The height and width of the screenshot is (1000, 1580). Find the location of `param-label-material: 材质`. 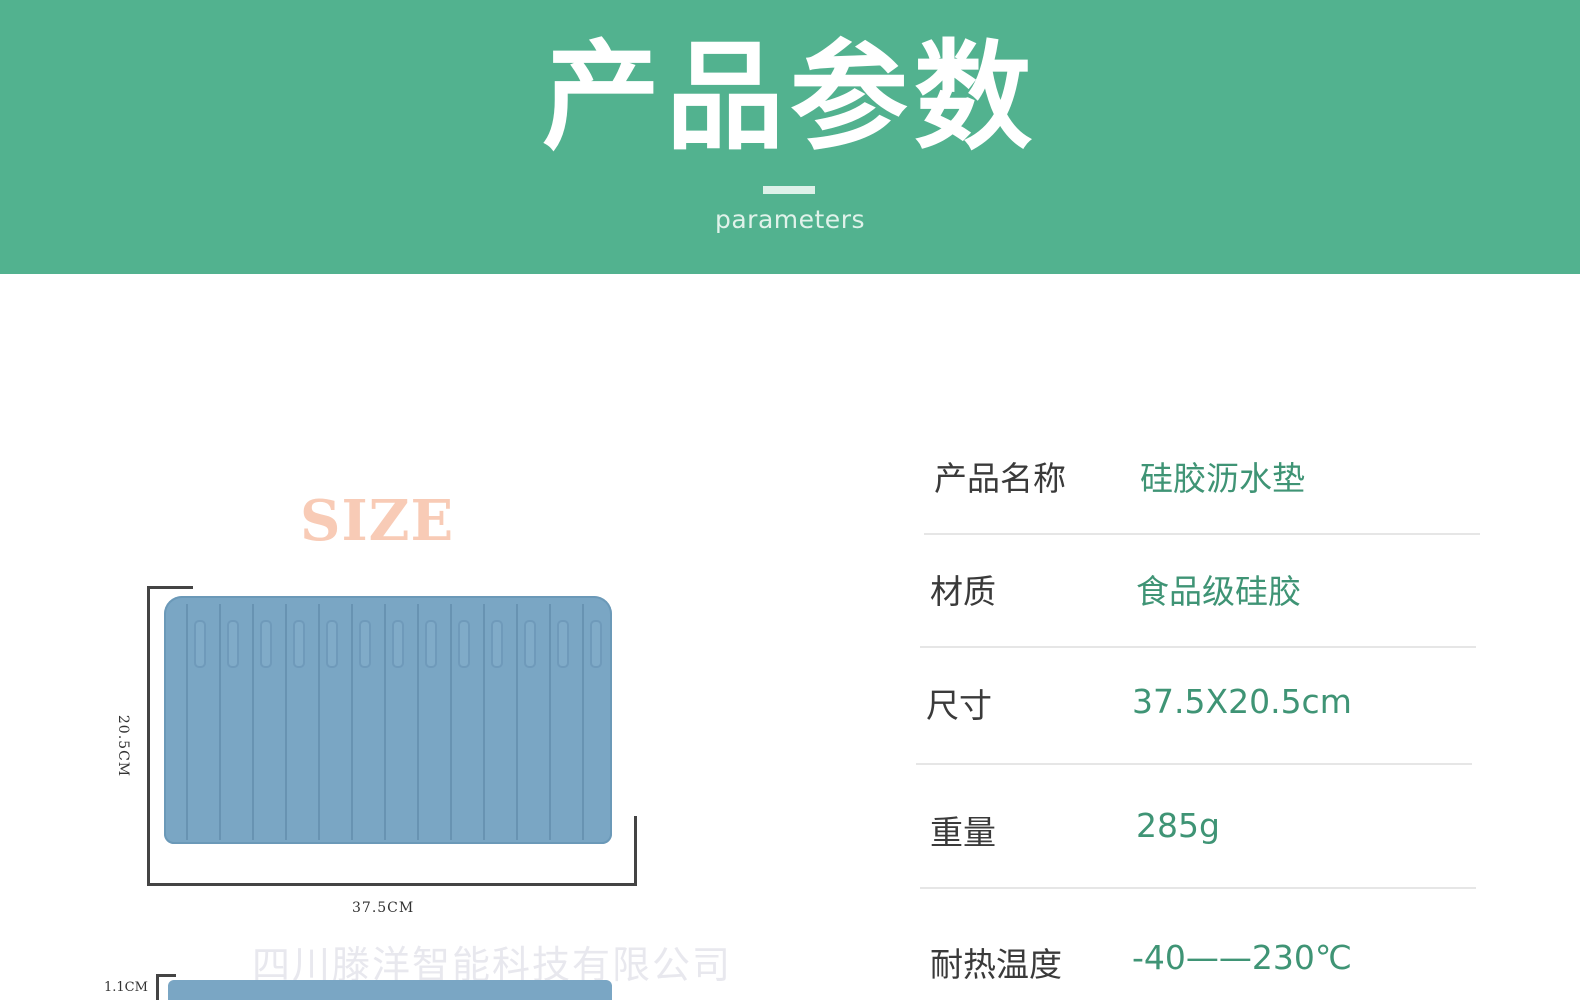

param-label-material: 材质 is located at coordinates (963, 591).